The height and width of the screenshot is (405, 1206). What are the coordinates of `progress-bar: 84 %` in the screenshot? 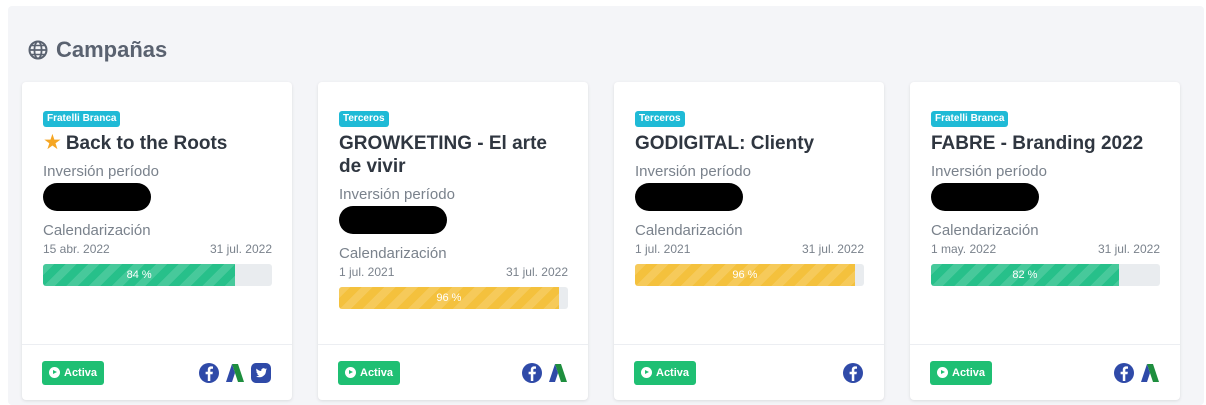 It's located at (157, 275).